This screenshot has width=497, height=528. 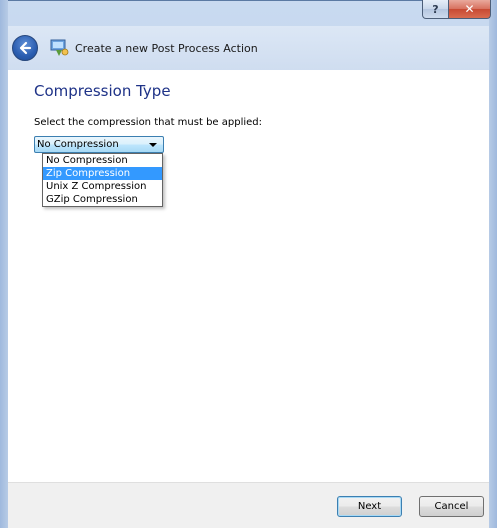 What do you see at coordinates (248, 505) in the screenshot?
I see `wizard-footer` at bounding box center [248, 505].